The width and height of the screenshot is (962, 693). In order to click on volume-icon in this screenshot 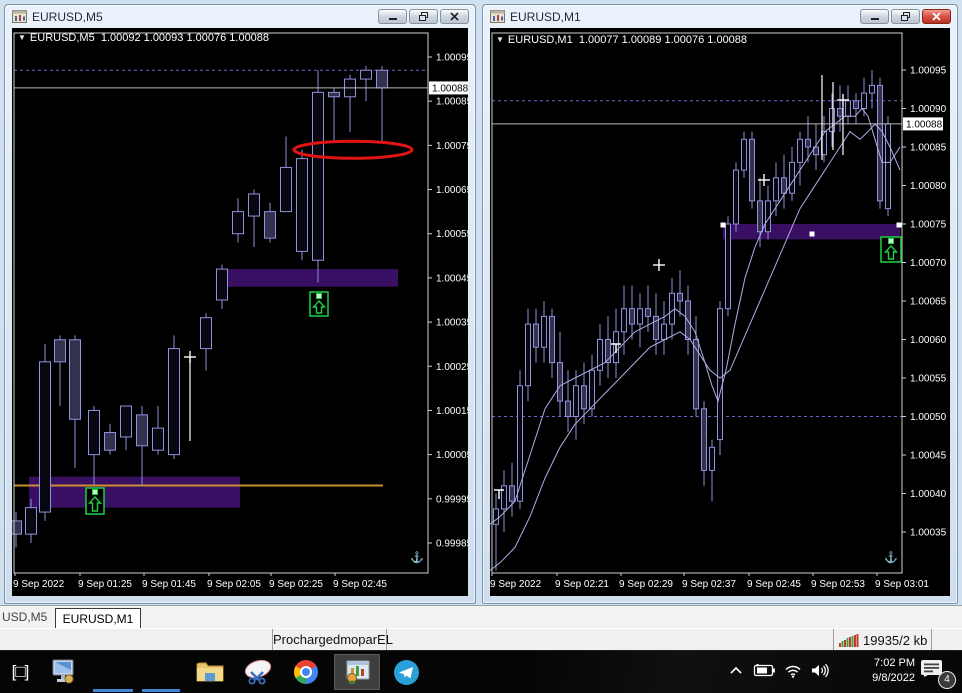, I will do `click(820, 670)`.